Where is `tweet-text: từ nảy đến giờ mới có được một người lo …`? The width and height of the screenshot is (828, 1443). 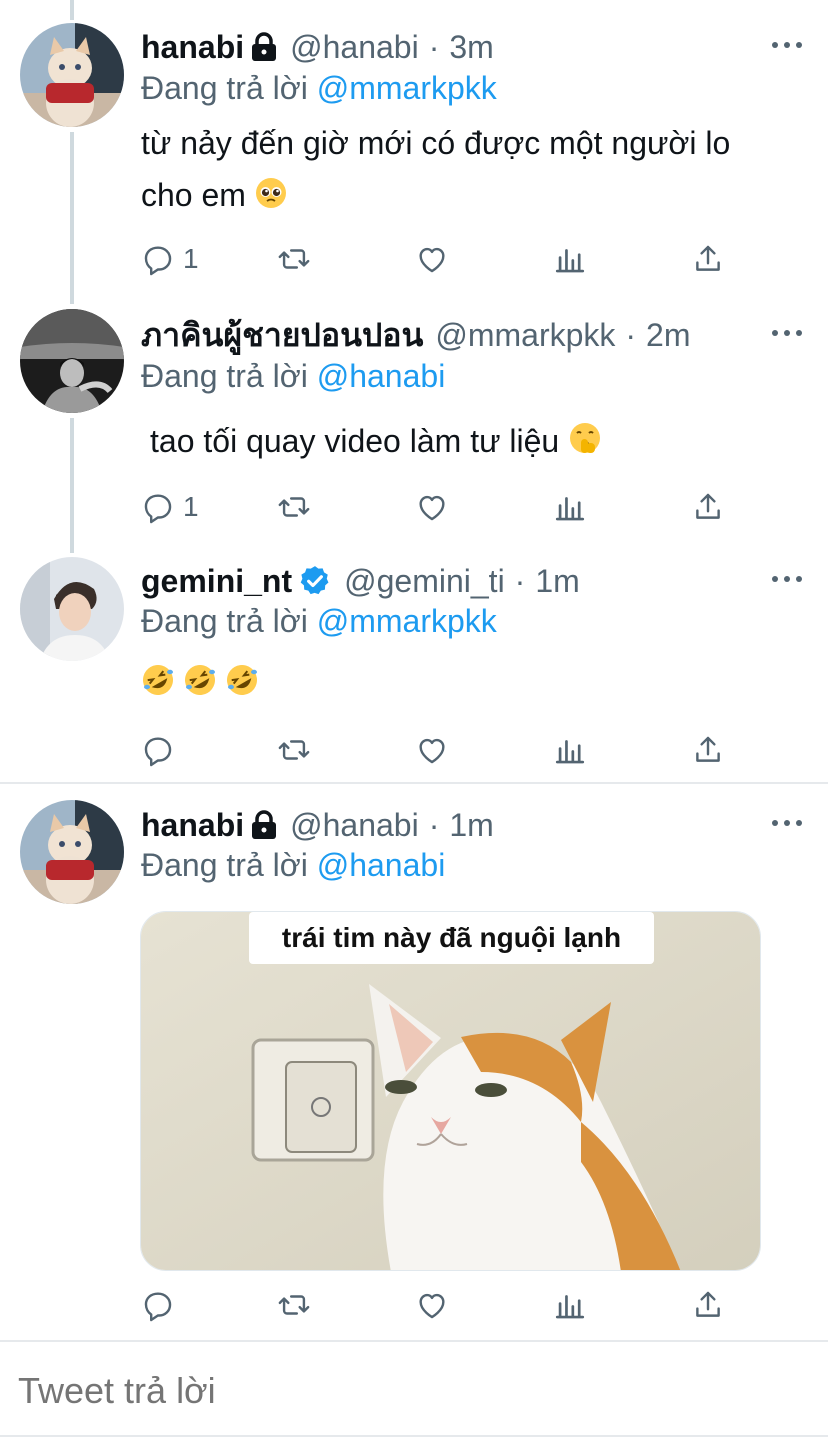
tweet-text: từ nảy đến giờ mới có được một người lo … is located at coordinates (476, 170).